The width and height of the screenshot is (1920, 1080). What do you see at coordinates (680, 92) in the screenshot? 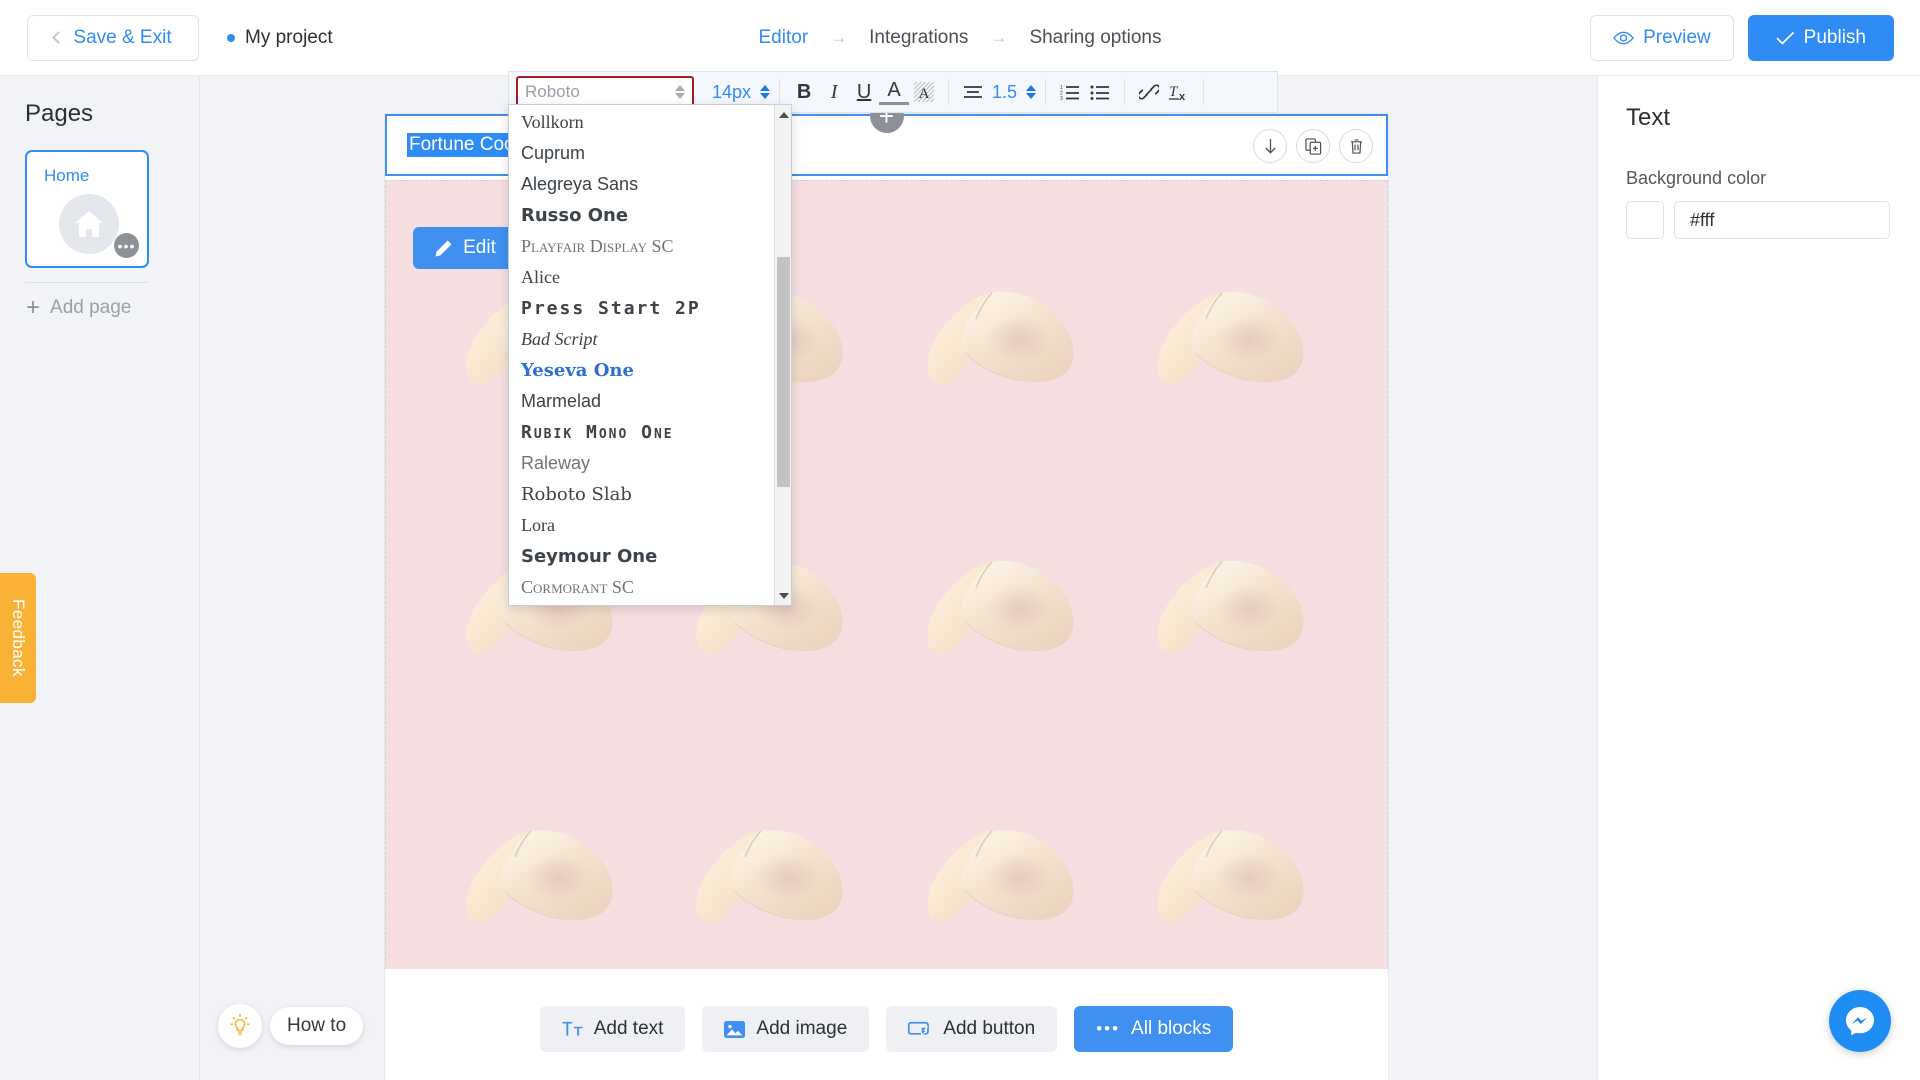
I see `chevron-updown-icon` at bounding box center [680, 92].